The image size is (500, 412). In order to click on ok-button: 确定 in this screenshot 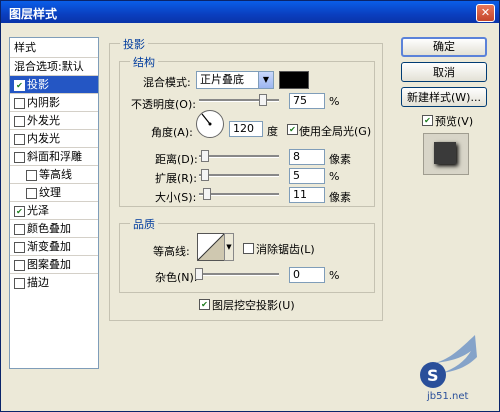, I will do `click(444, 47)`.